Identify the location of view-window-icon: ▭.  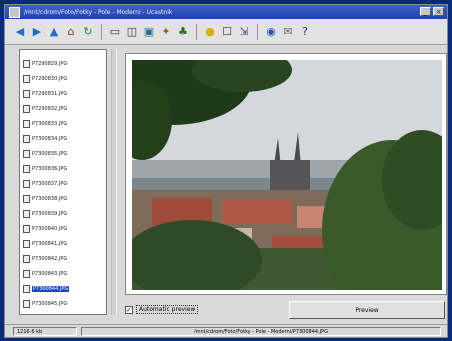
(115, 32).